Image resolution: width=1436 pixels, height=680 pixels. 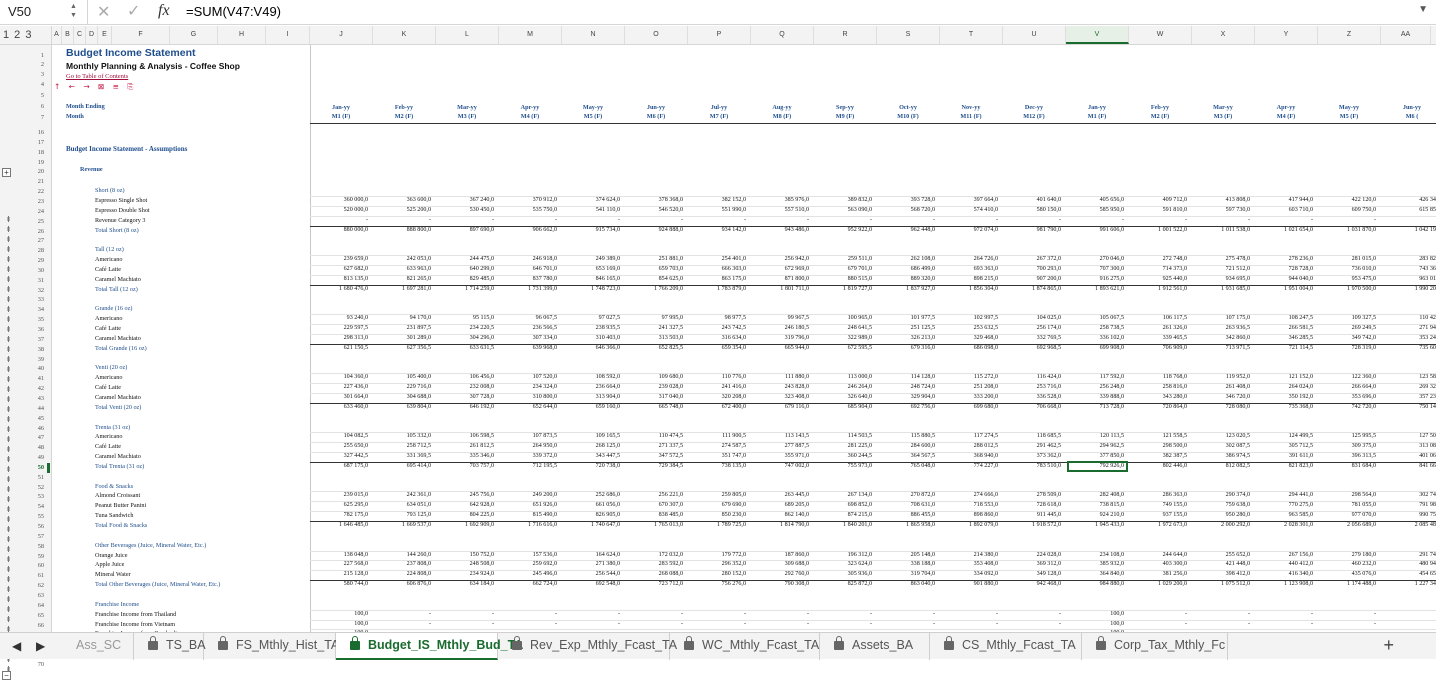 I want to click on cell-value: 326 640,0, so click(x=841, y=397).